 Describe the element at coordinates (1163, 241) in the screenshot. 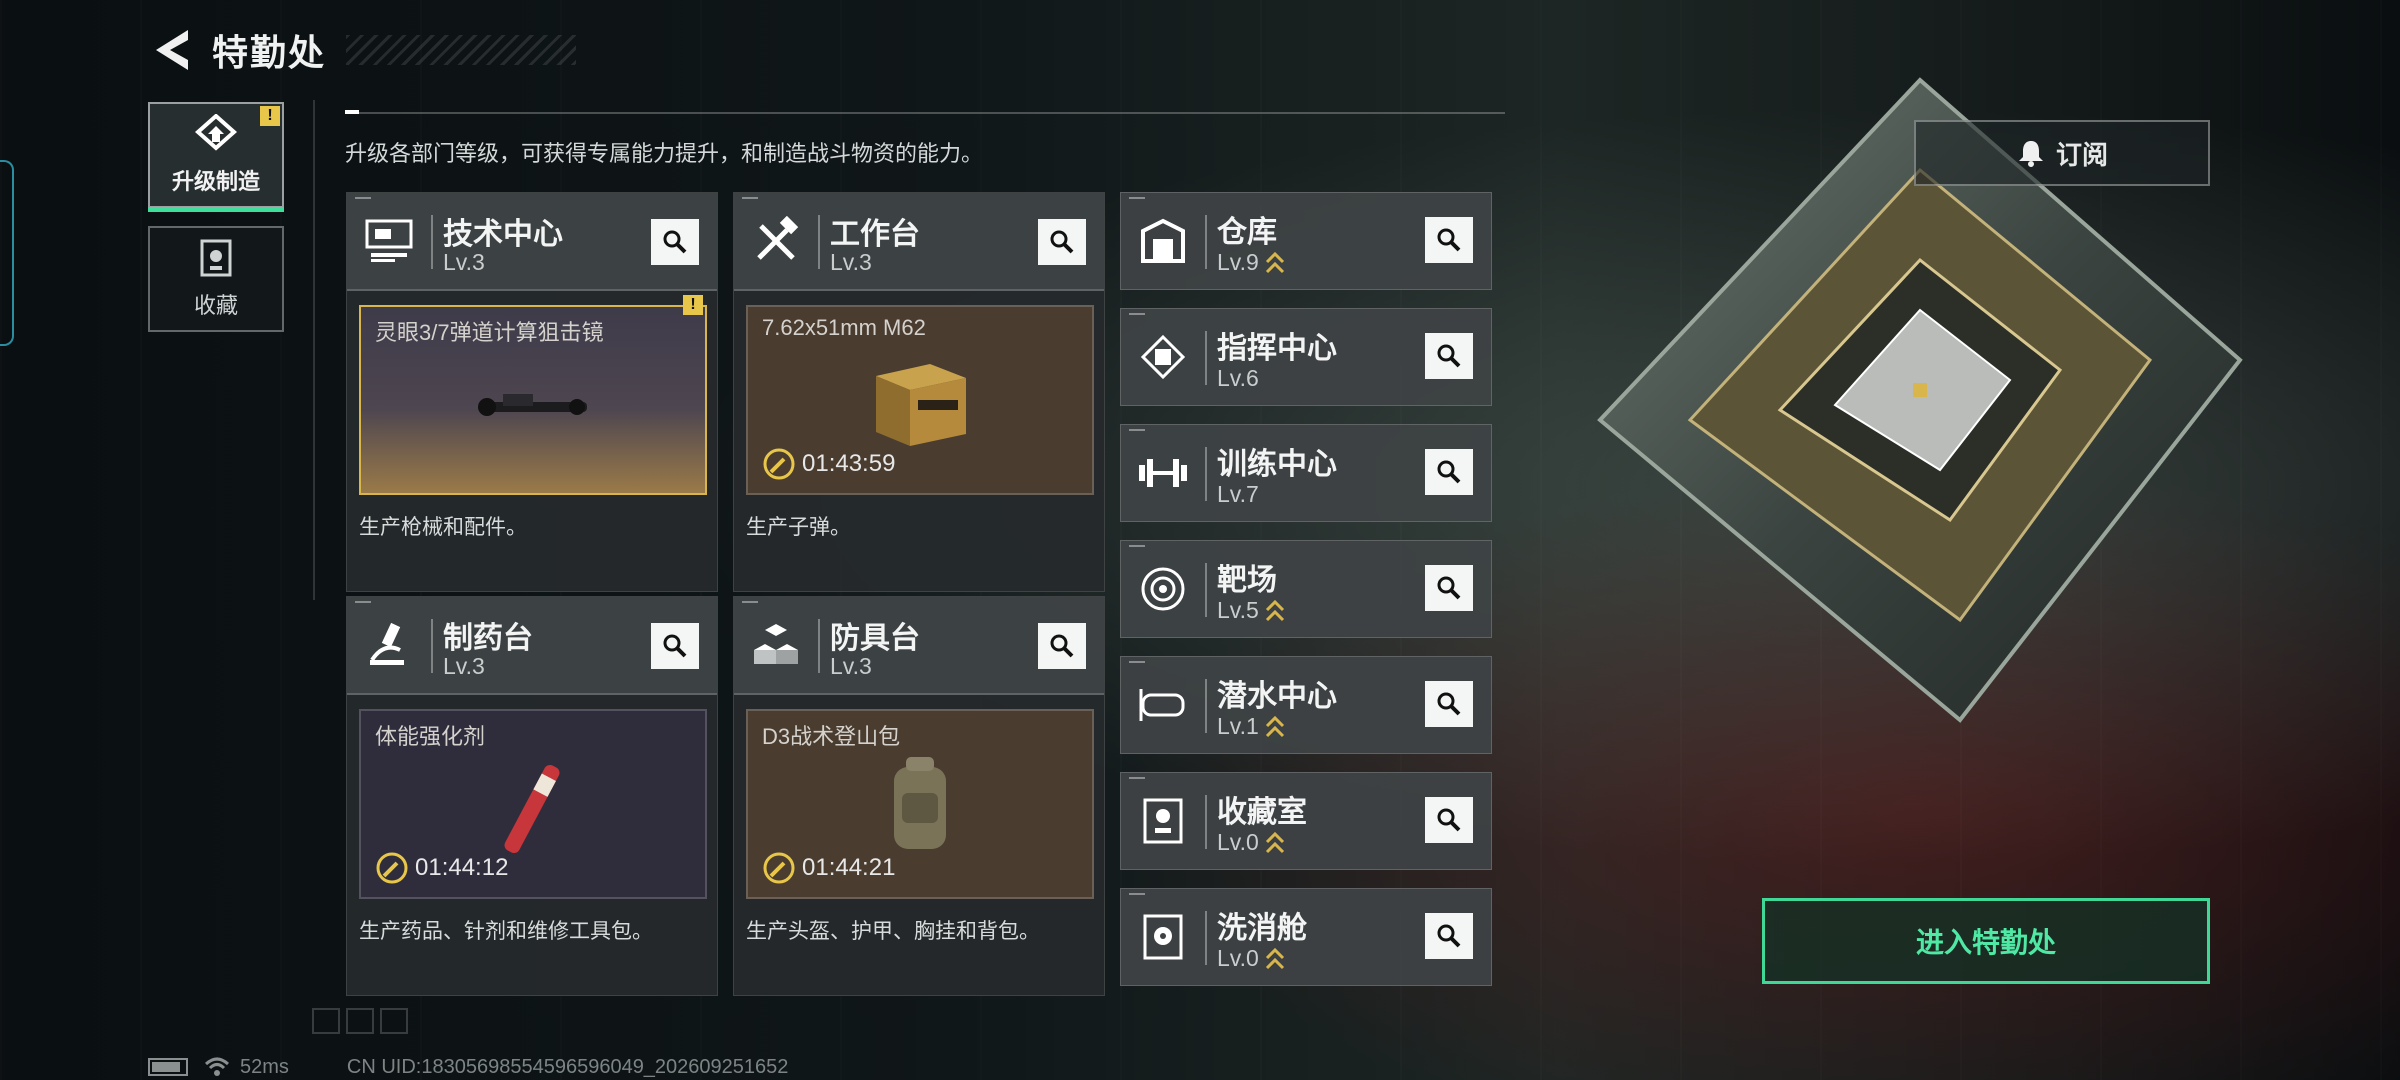

I see `warehouse-icon` at that location.